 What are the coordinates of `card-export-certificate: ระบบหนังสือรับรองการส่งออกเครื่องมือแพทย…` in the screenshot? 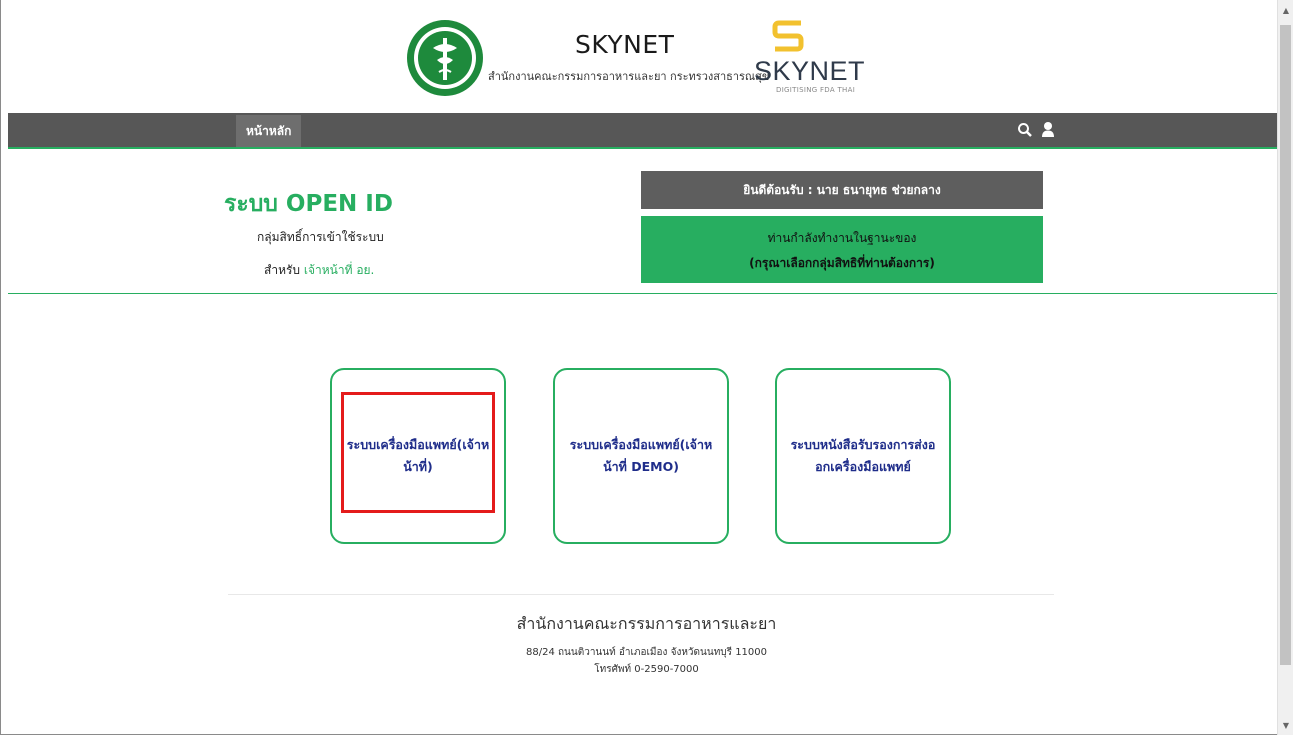 It's located at (863, 456).